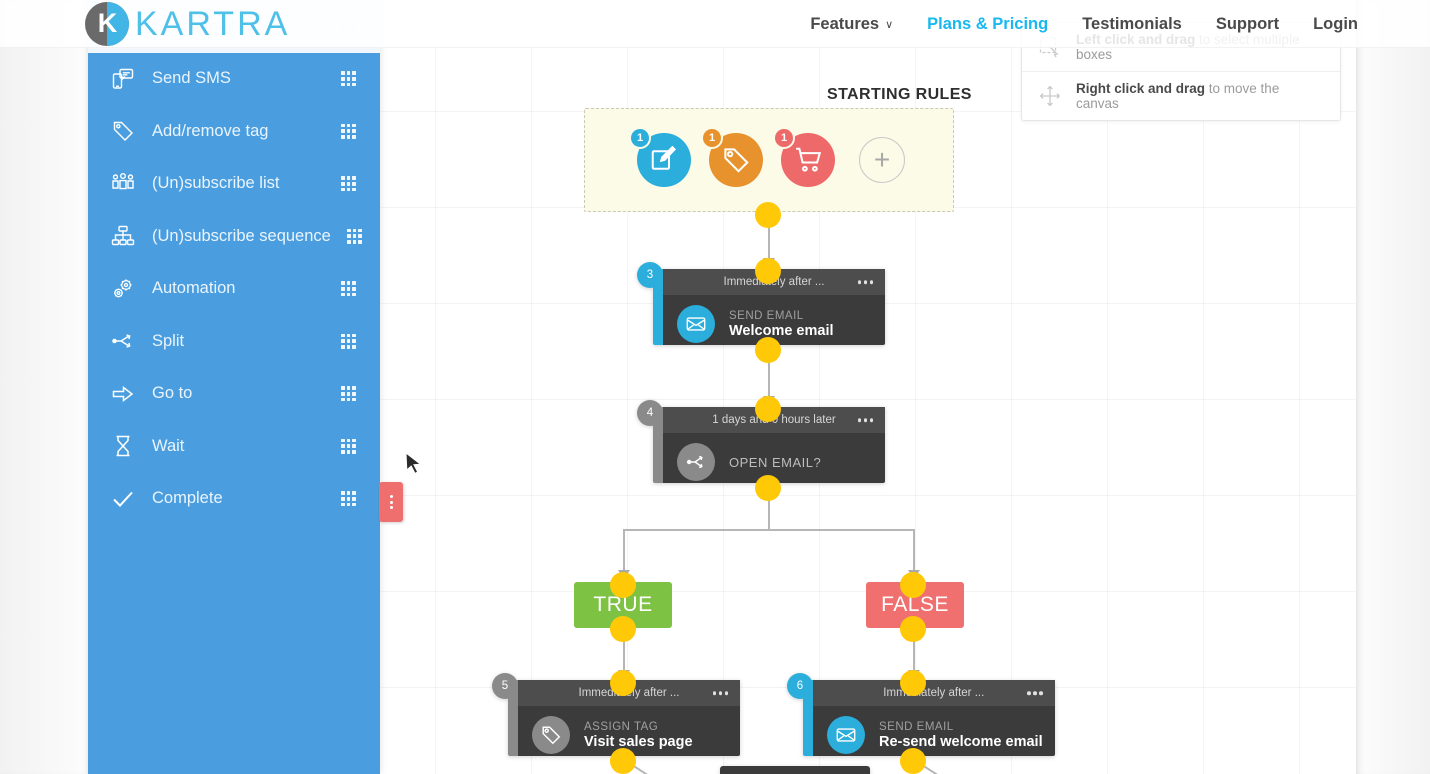 The image size is (1430, 774). Describe the element at coordinates (234, 184) in the screenshot. I see `sidebar-item-unsubscribe-list: (Un)subscribe list` at that location.